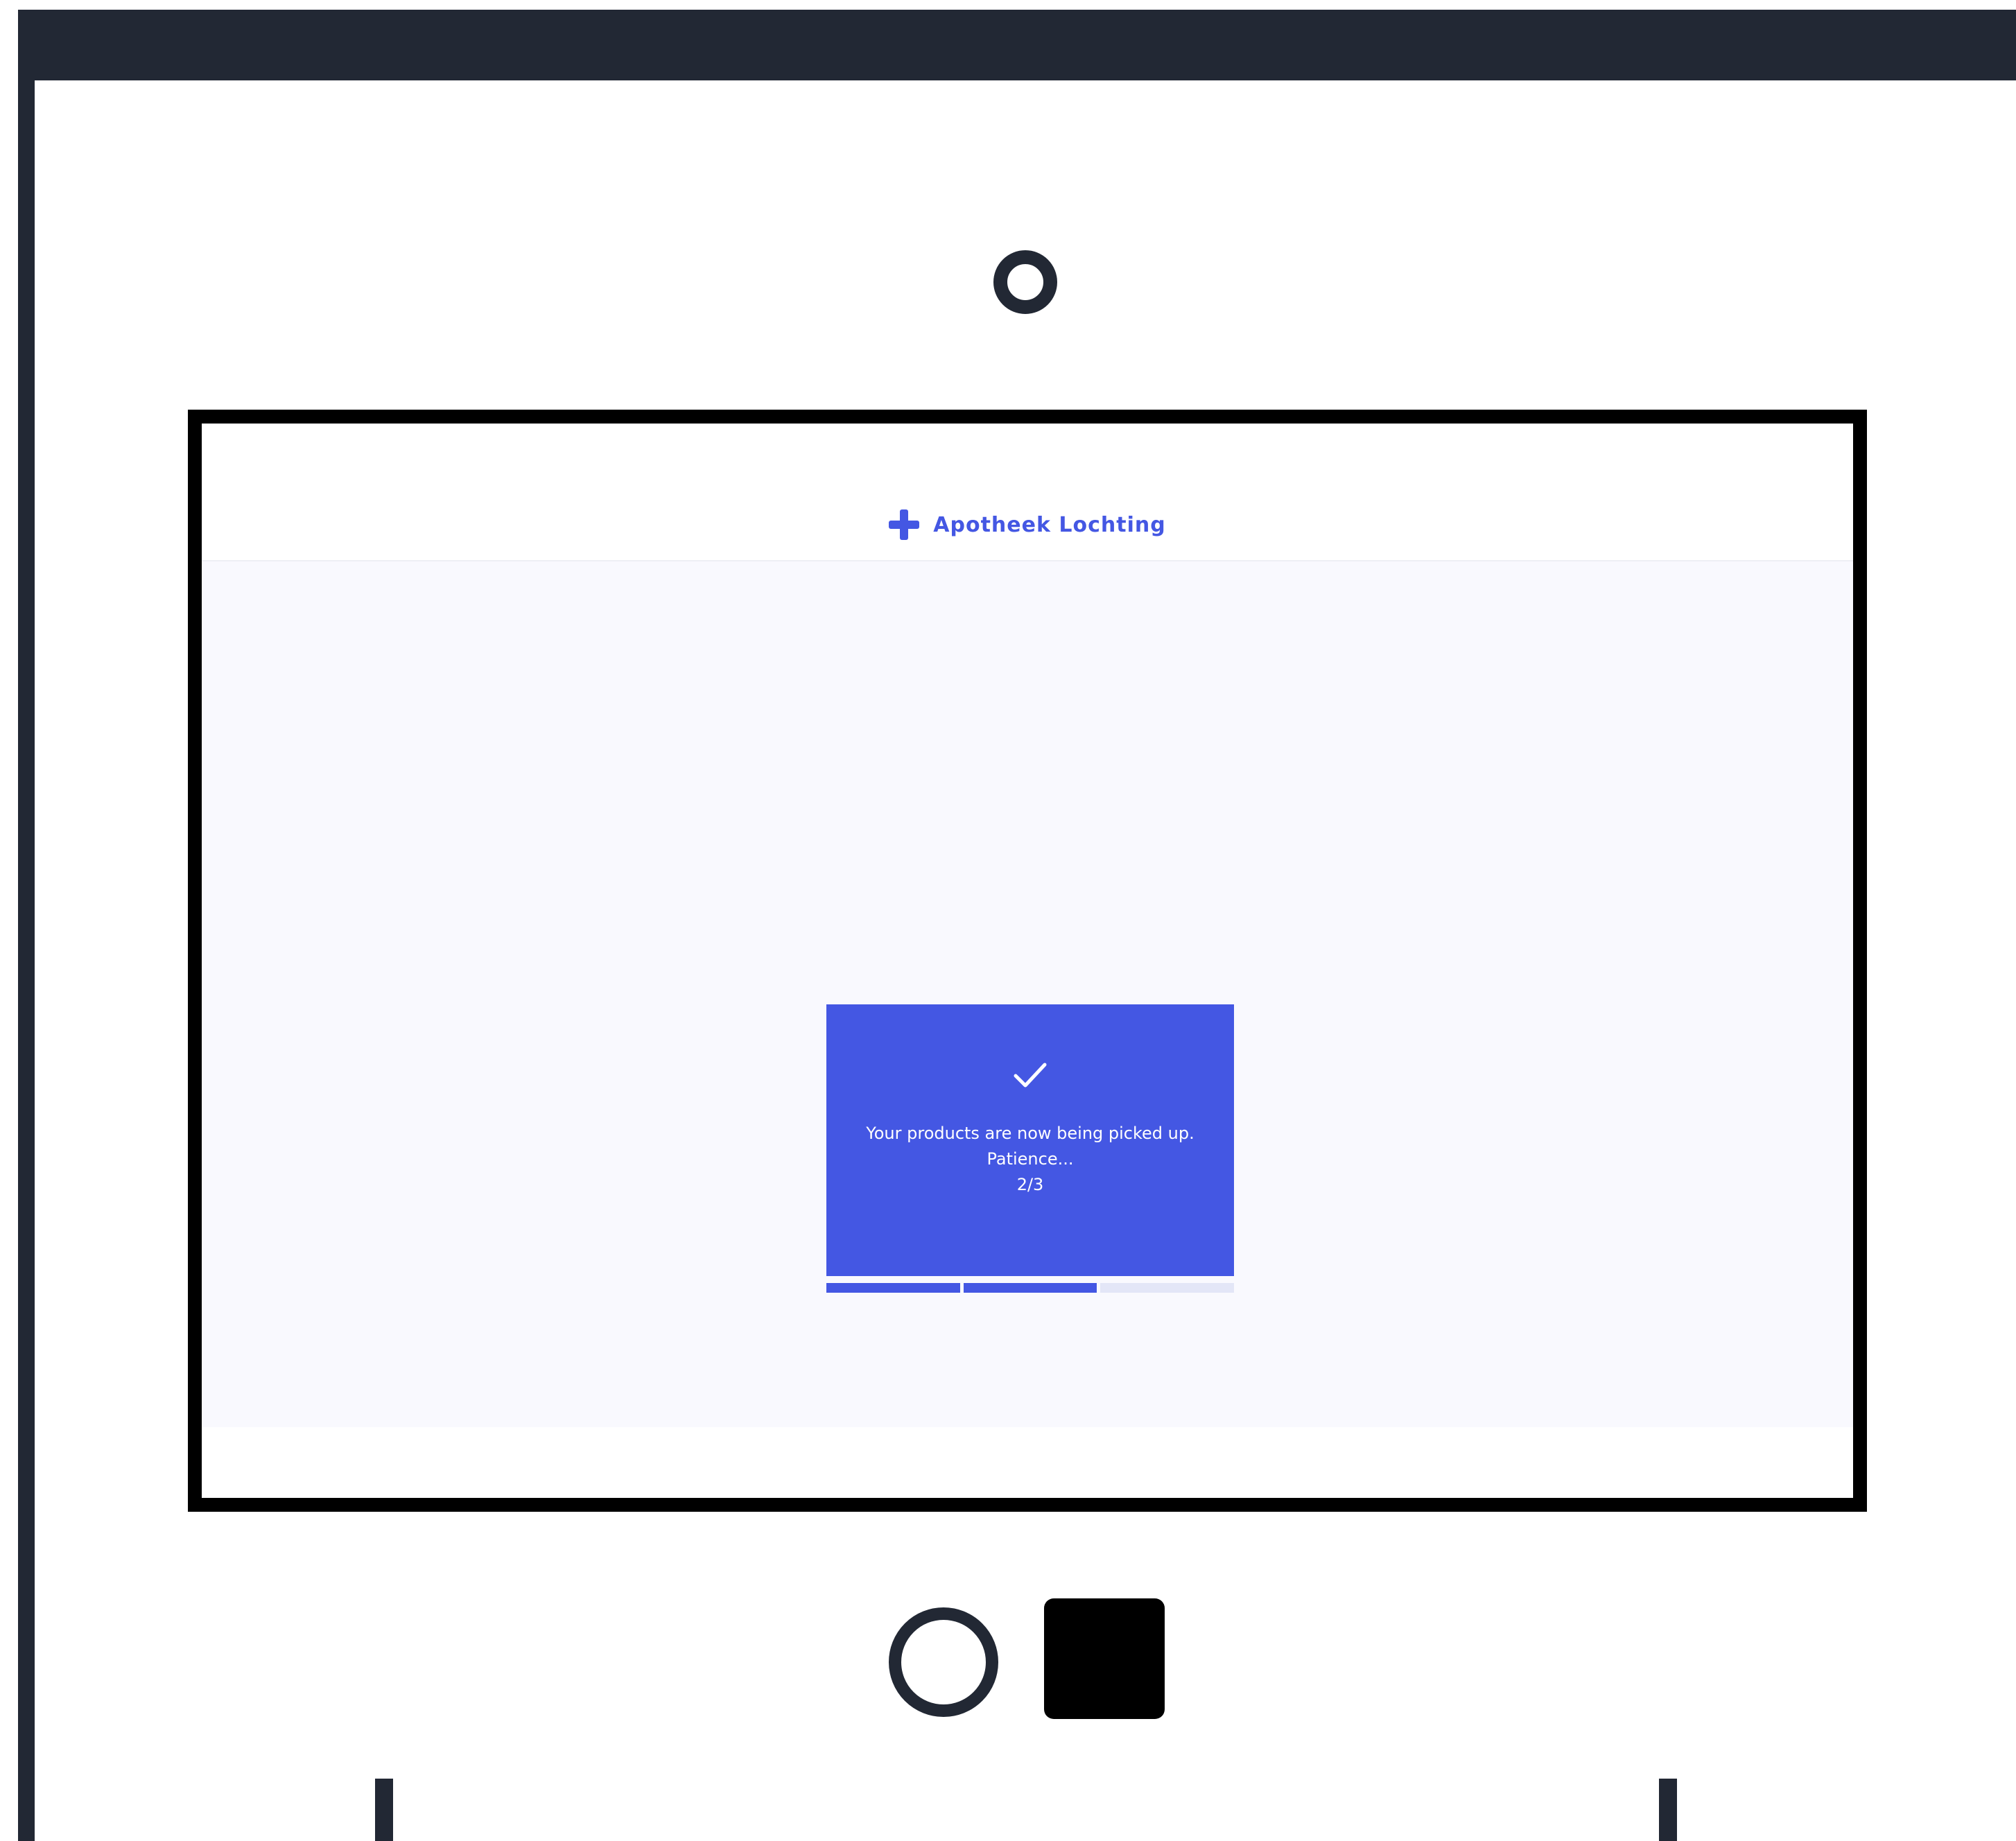  Describe the element at coordinates (1027, 492) in the screenshot. I see `app-header: Apotheek Lochting` at that location.